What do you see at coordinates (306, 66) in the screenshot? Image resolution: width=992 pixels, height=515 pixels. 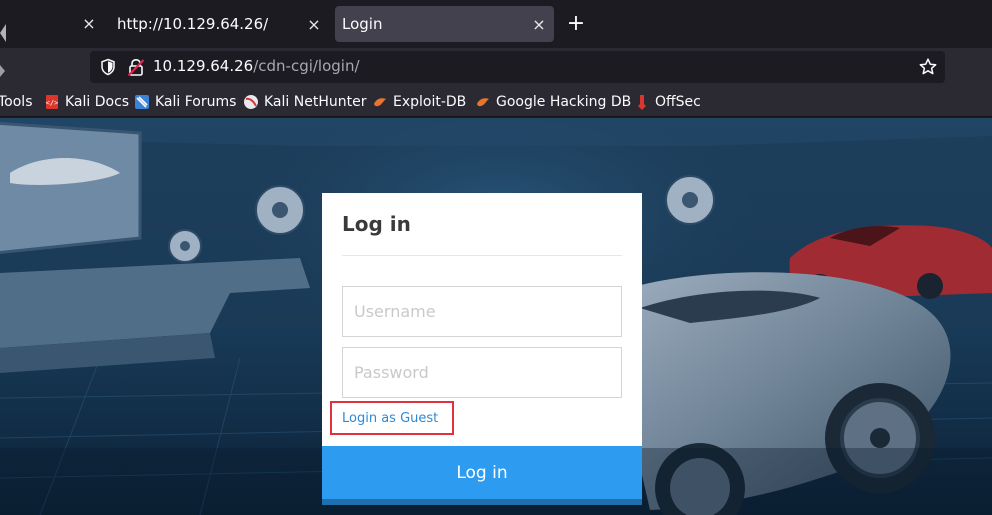 I see `url-path: /cdn-cgi/login/` at bounding box center [306, 66].